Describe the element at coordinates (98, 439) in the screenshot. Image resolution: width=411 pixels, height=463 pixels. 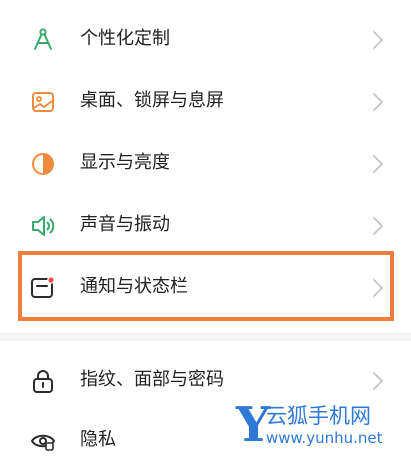
I see `settings-item-label: 隐私` at that location.